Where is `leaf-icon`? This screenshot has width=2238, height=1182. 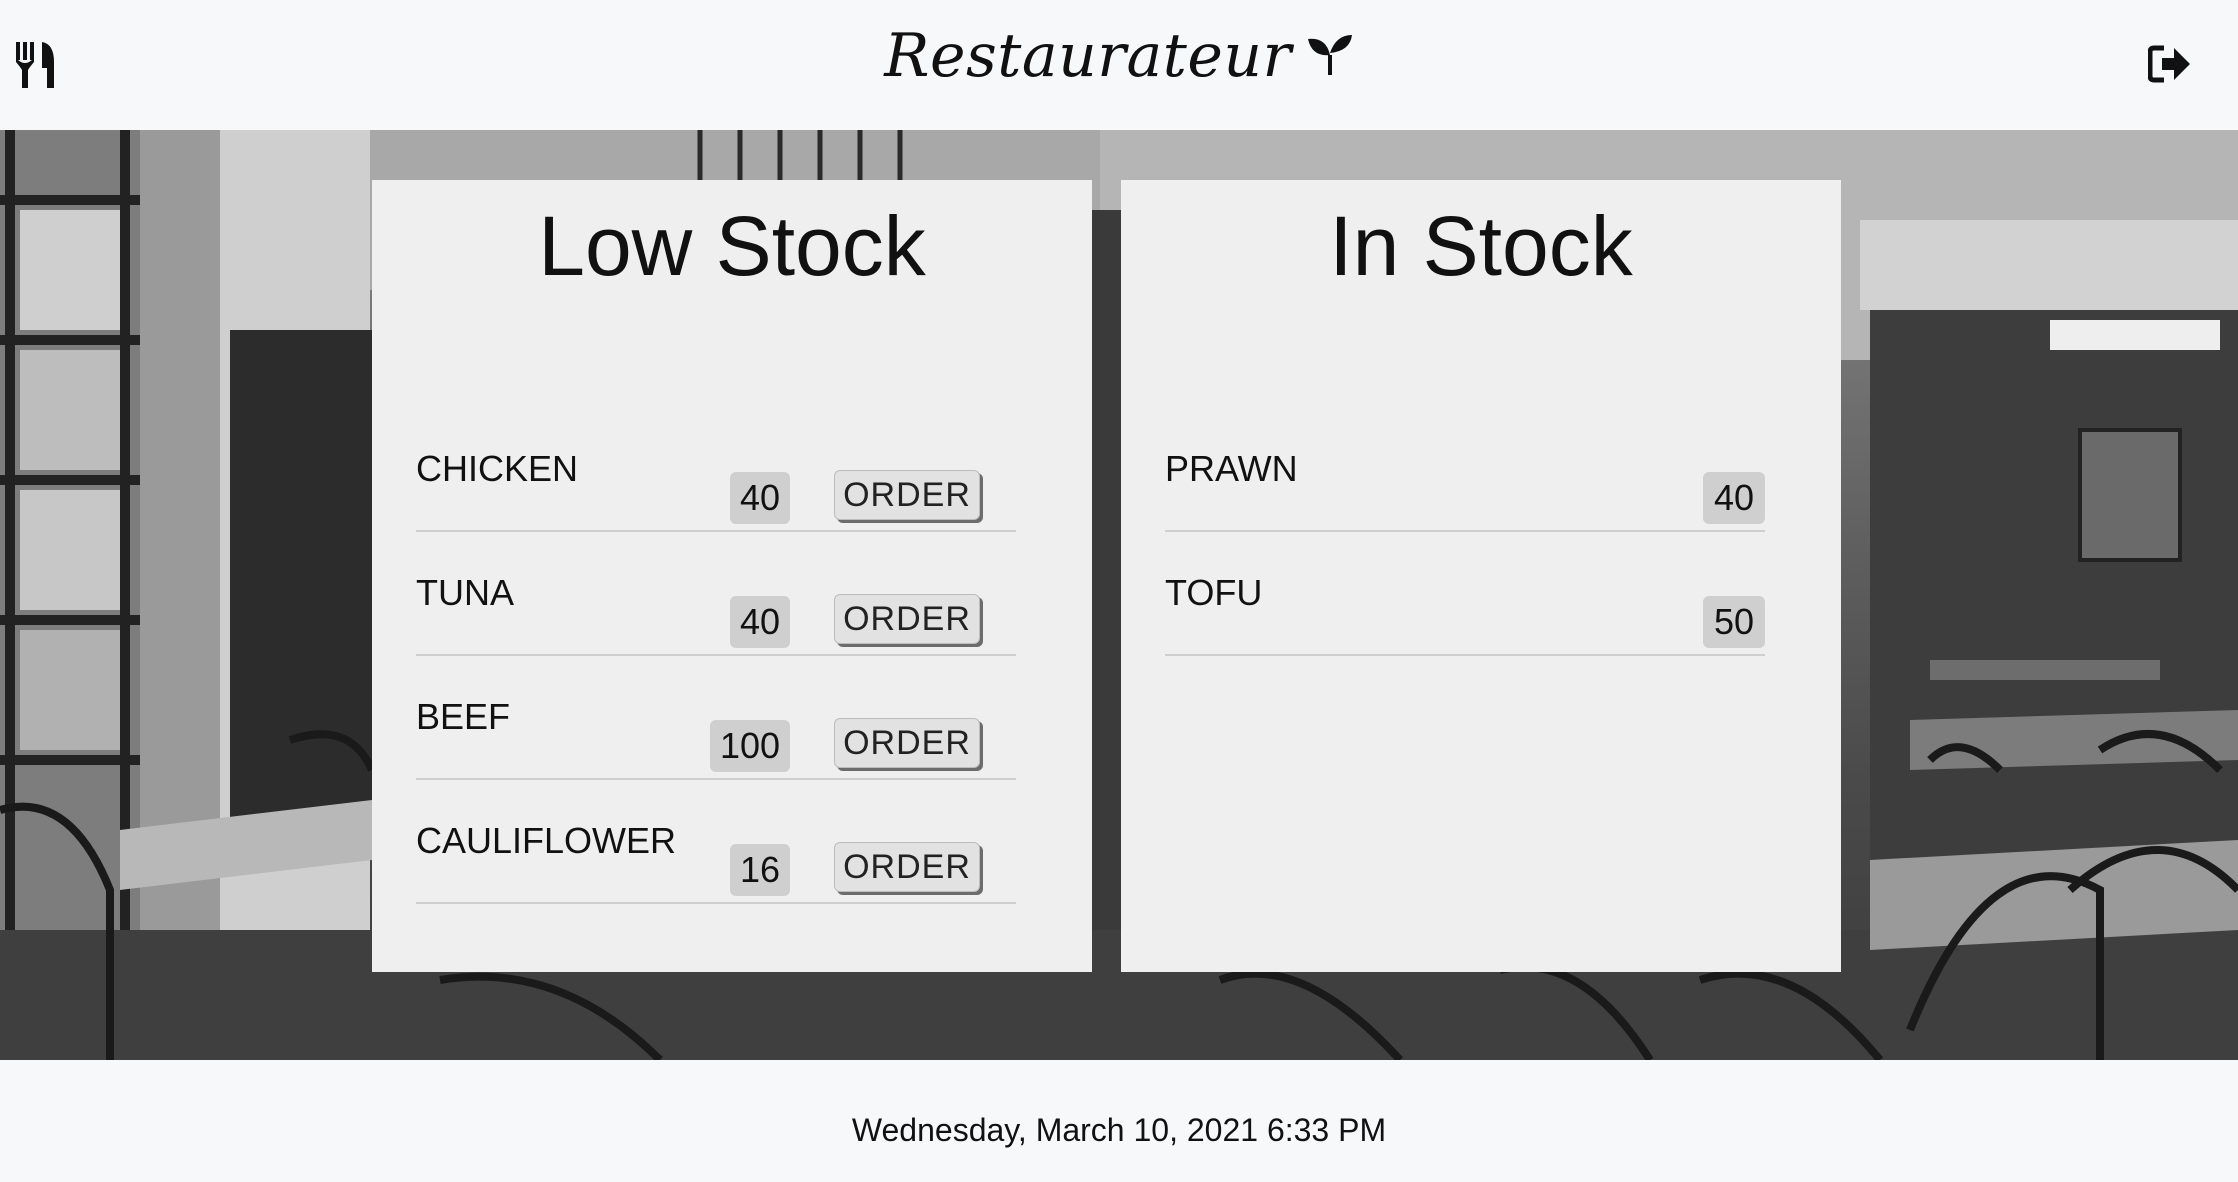 leaf-icon is located at coordinates (1329, 55).